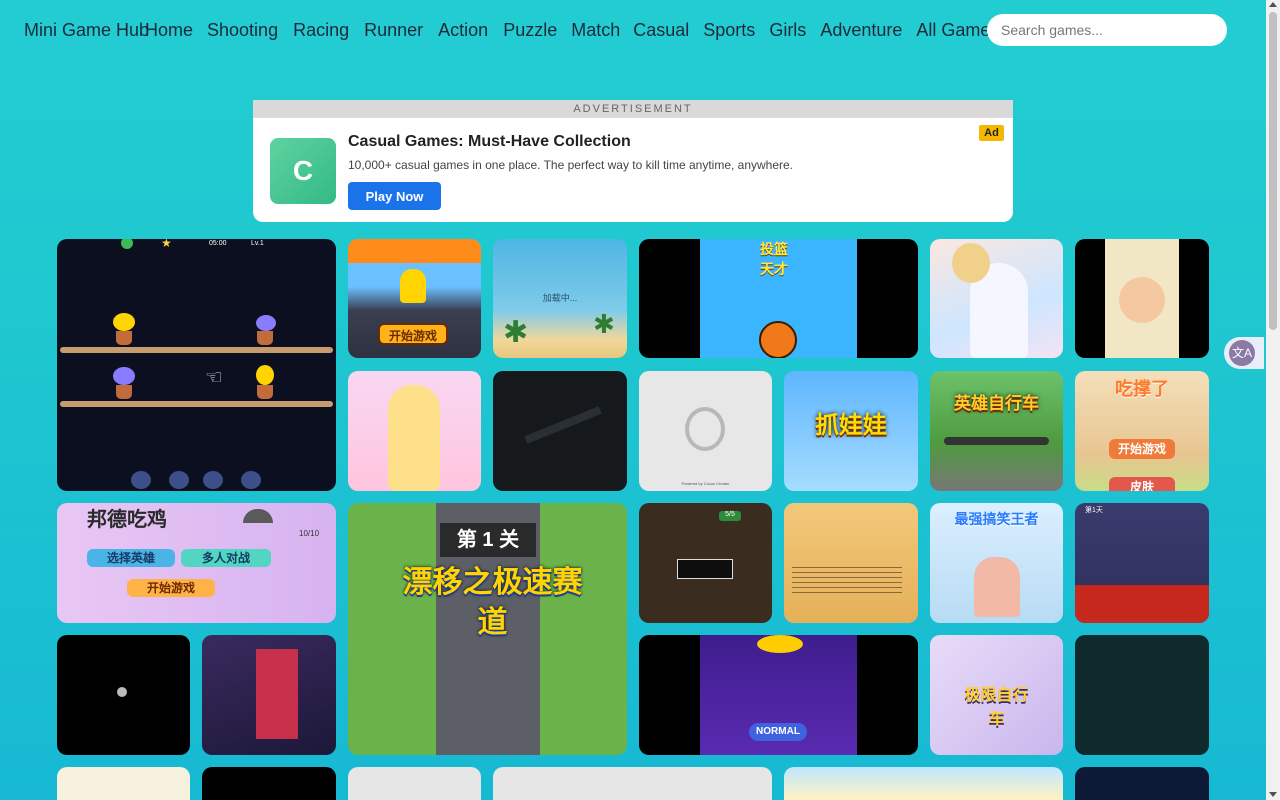 This screenshot has width=1280, height=800. Describe the element at coordinates (1142, 389) in the screenshot. I see `stomach-title: 吃撑了` at that location.